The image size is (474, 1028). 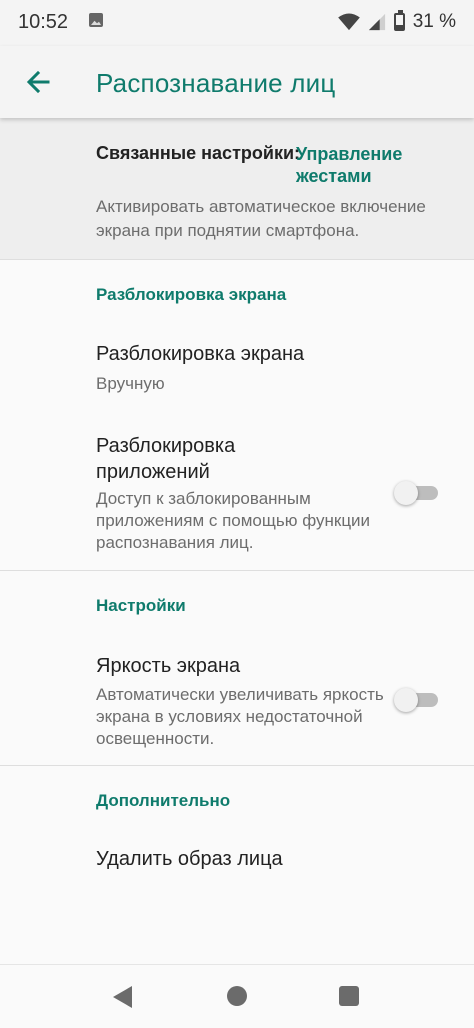 I want to click on page-title: Распознавание лиц, so click(x=216, y=83).